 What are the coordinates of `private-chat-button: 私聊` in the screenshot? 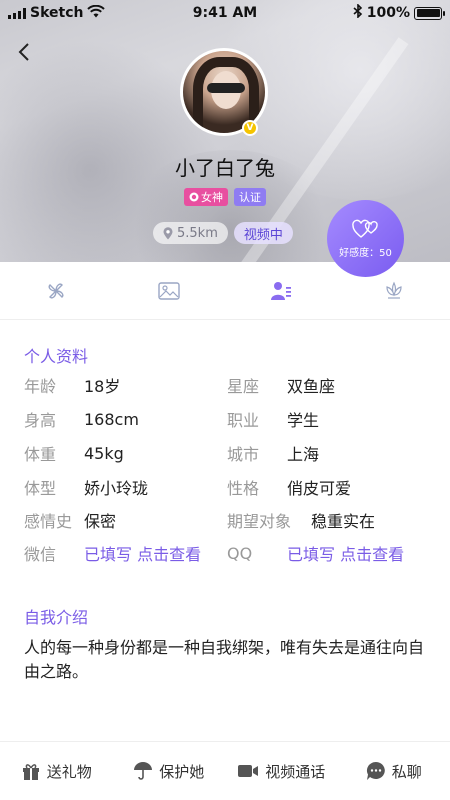 It's located at (394, 771).